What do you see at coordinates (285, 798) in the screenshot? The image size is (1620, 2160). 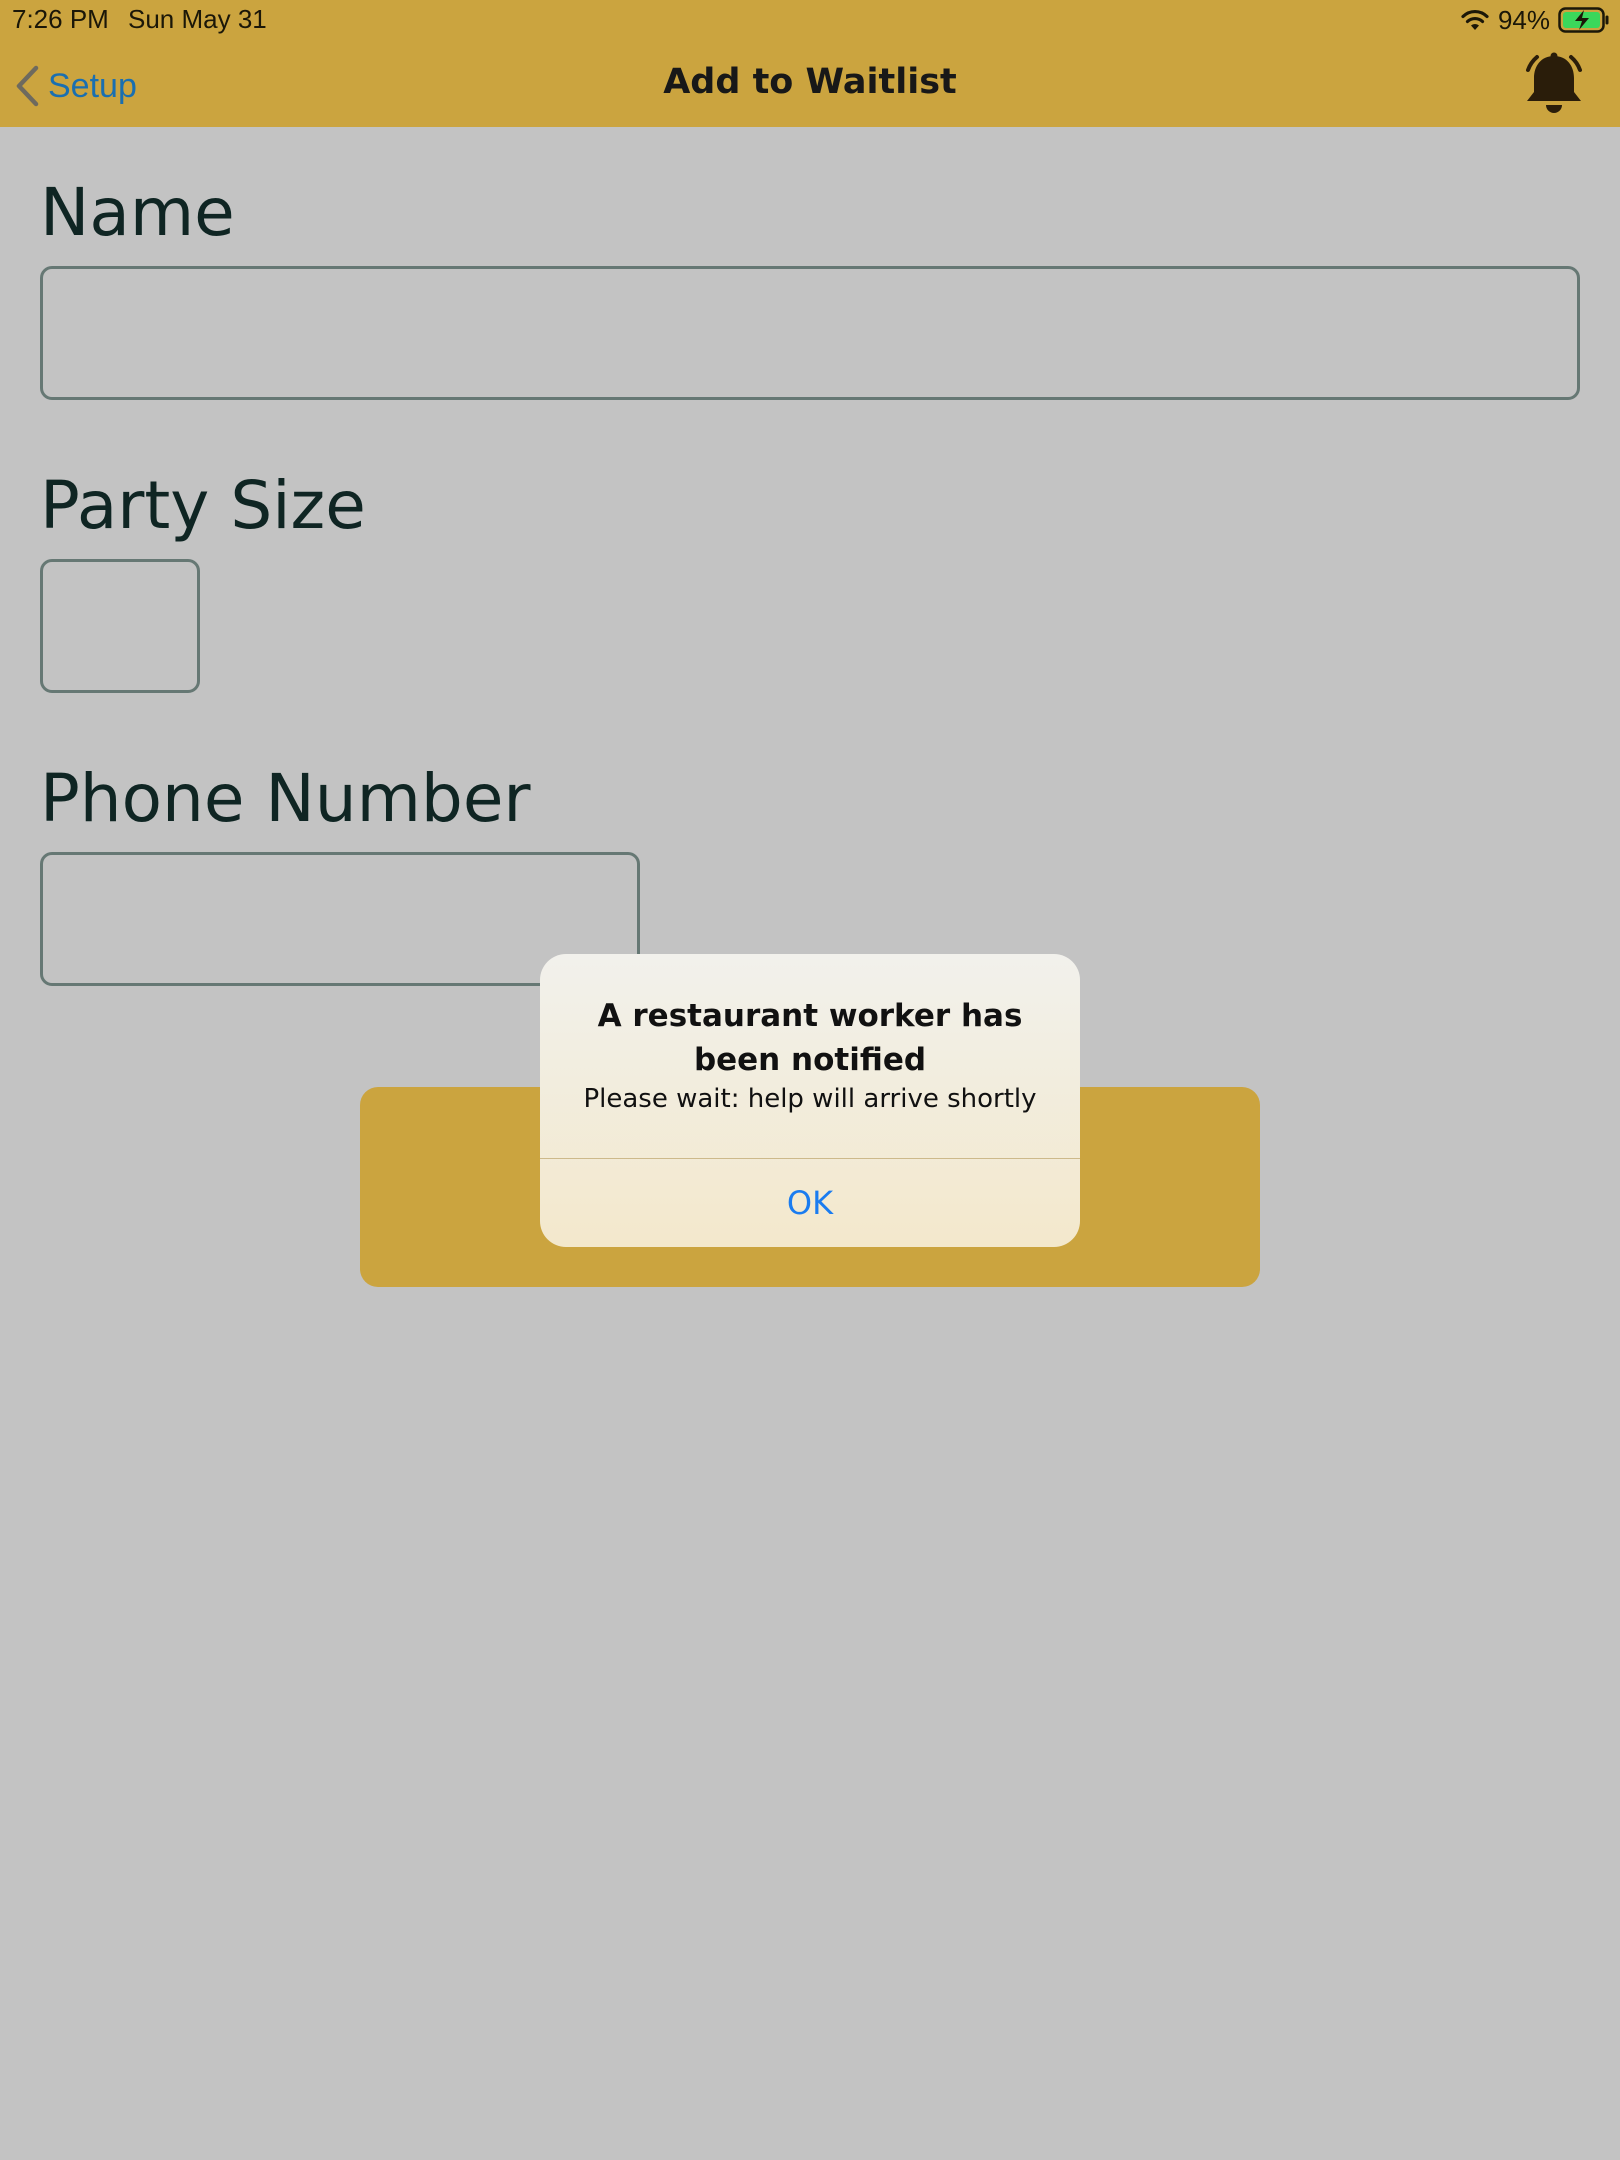 I see `phone-number-label: Phone Number` at bounding box center [285, 798].